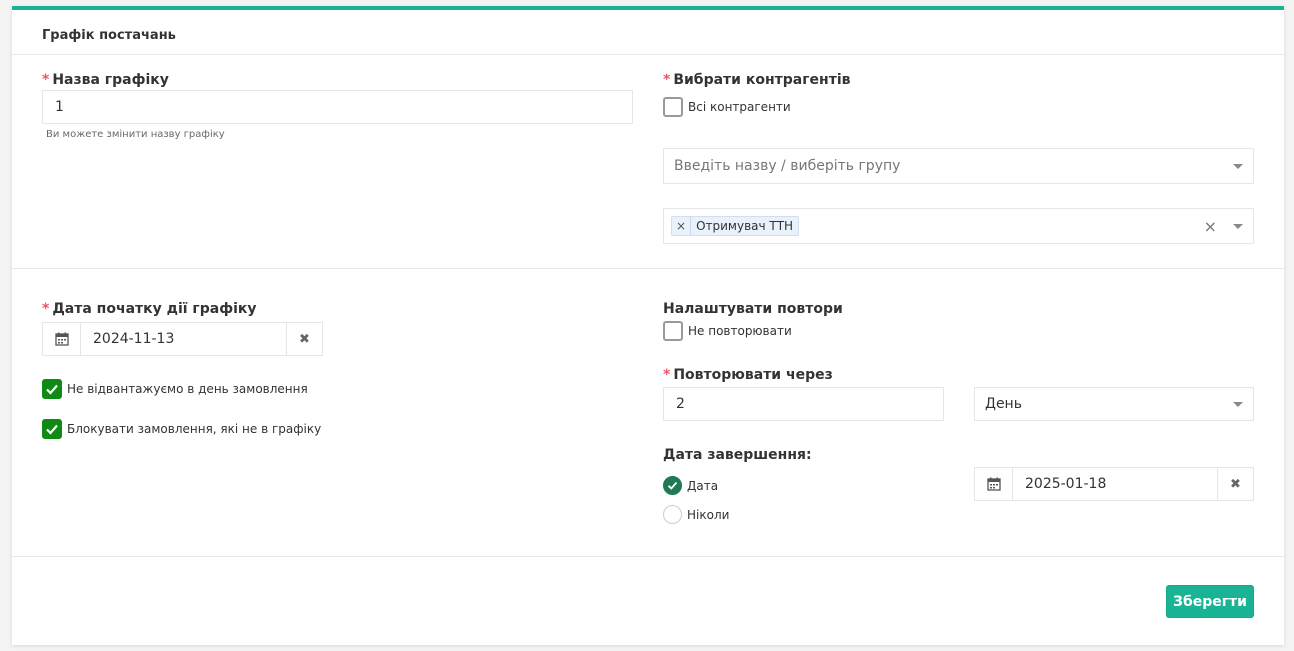 This screenshot has width=1294, height=651. Describe the element at coordinates (739, 107) in the screenshot. I see `all-contractors-label: Всі контрагенти` at that location.